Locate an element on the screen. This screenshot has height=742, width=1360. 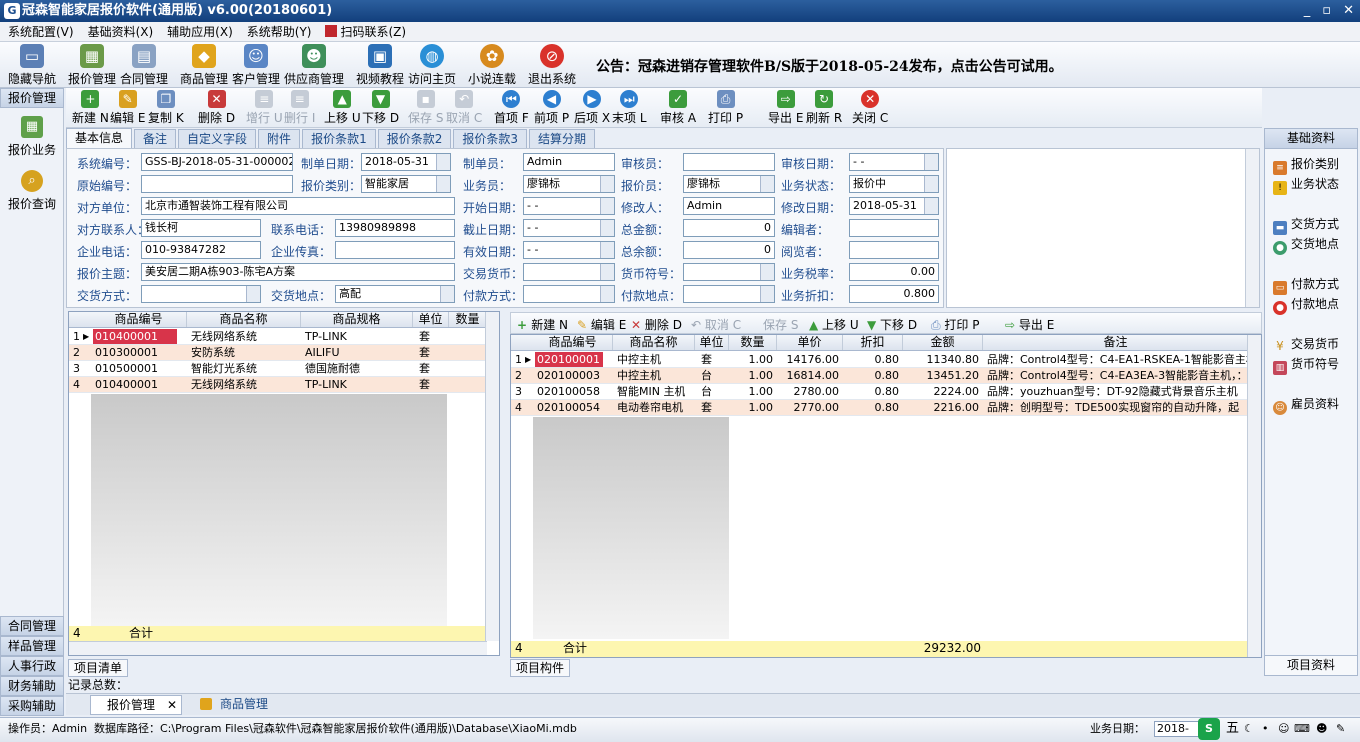
panel-item-quote-type: ≡ 报价类别 is located at coordinates (1306, 165).